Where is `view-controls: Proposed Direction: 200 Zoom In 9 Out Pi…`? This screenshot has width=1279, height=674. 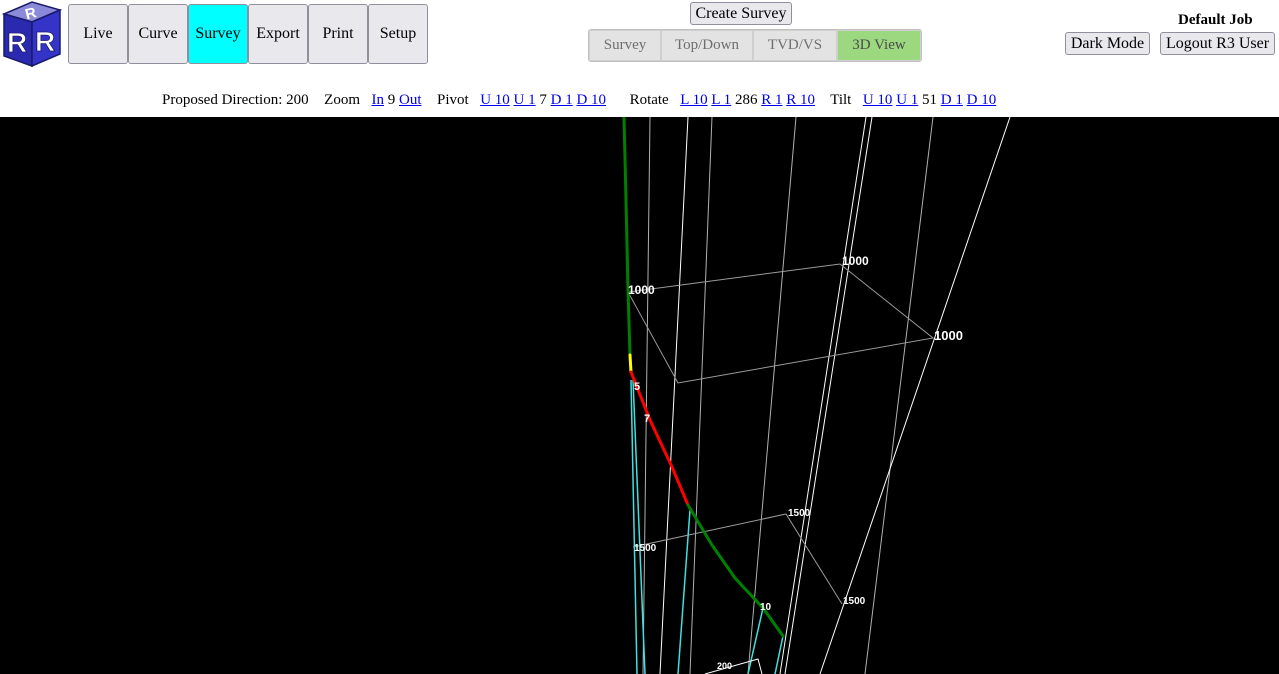 view-controls: Proposed Direction: 200 Zoom In 9 Out Pi… is located at coordinates (579, 100).